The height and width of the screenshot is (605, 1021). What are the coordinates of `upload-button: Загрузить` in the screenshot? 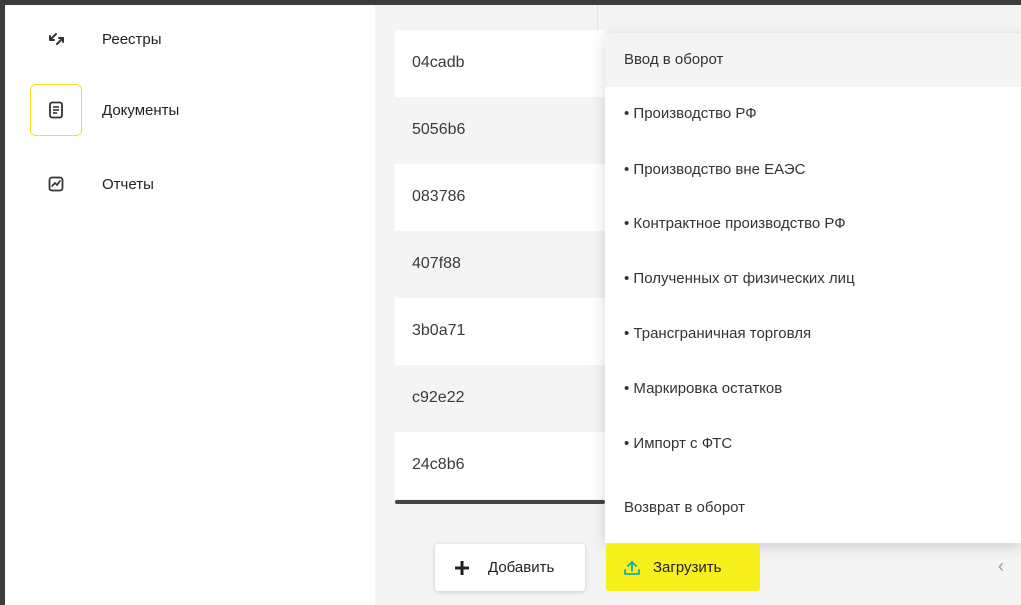 It's located at (683, 567).